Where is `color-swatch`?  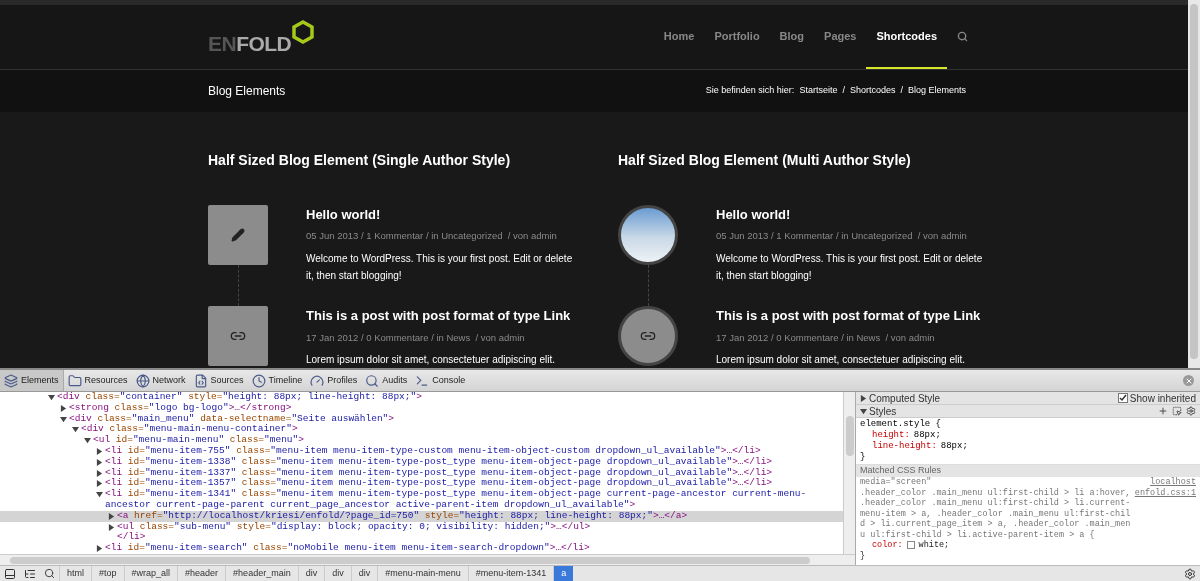 color-swatch is located at coordinates (910, 545).